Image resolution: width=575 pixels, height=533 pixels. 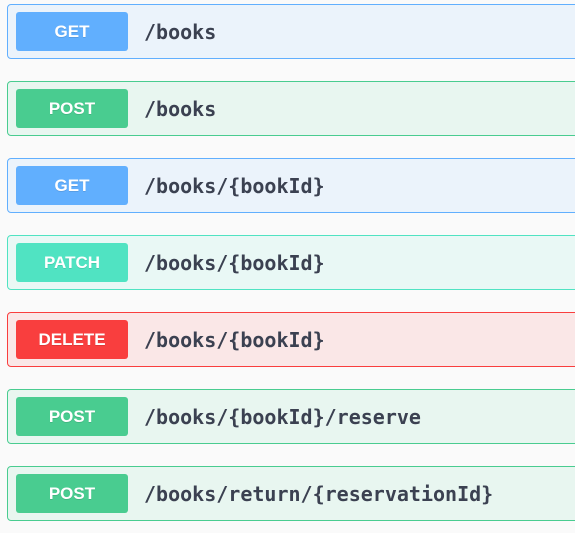 I want to click on operation-get-books: GET /books, so click(x=291, y=31).